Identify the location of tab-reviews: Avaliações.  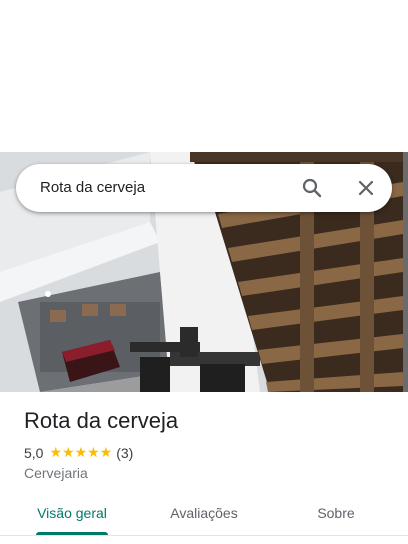
(204, 514).